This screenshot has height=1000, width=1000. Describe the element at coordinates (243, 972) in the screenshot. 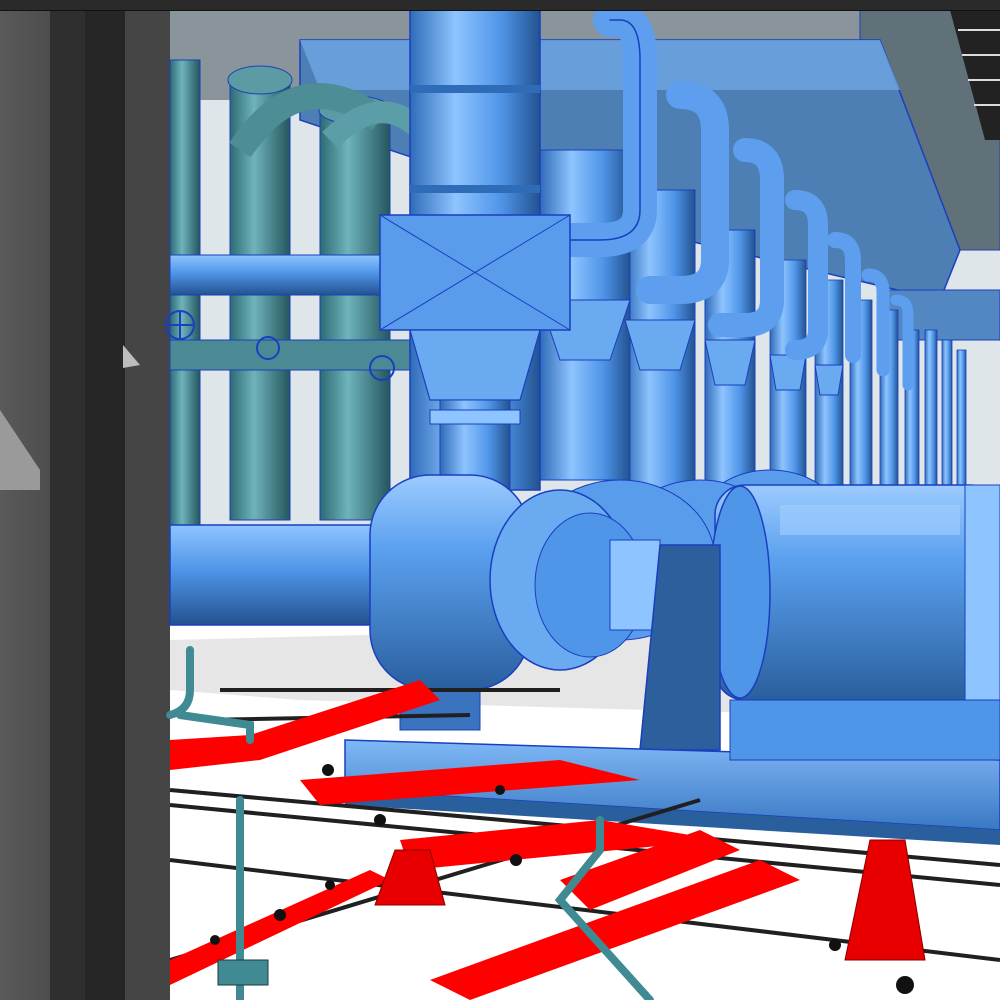

I see `floor-drain-fitting` at that location.